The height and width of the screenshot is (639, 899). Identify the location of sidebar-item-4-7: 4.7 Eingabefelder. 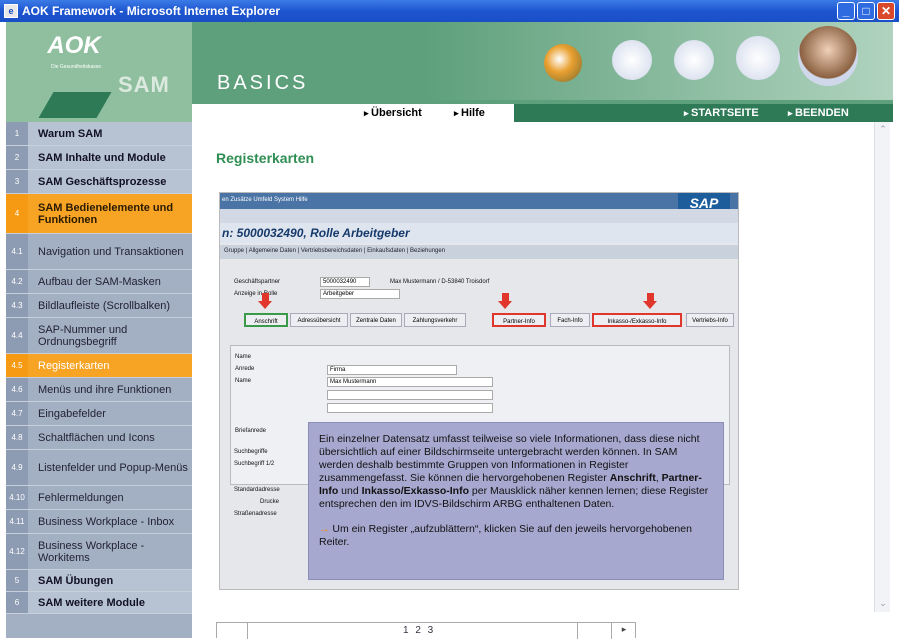
(99, 414).